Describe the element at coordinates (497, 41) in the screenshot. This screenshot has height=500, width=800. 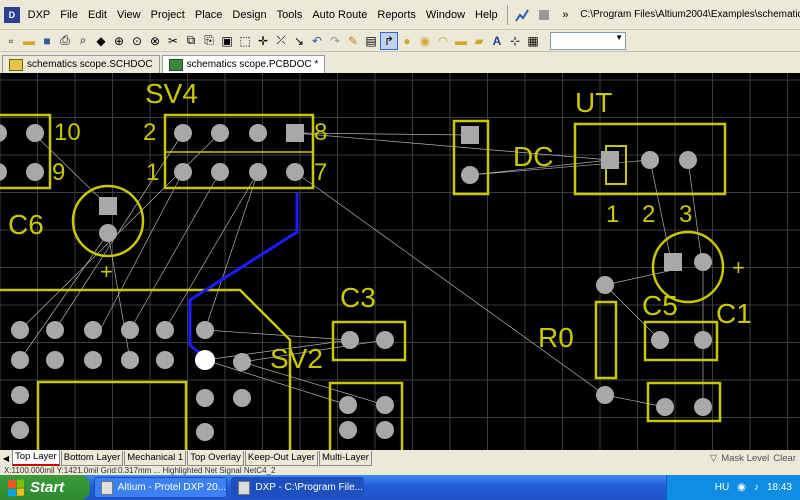
I see `place-string-icon: A` at that location.